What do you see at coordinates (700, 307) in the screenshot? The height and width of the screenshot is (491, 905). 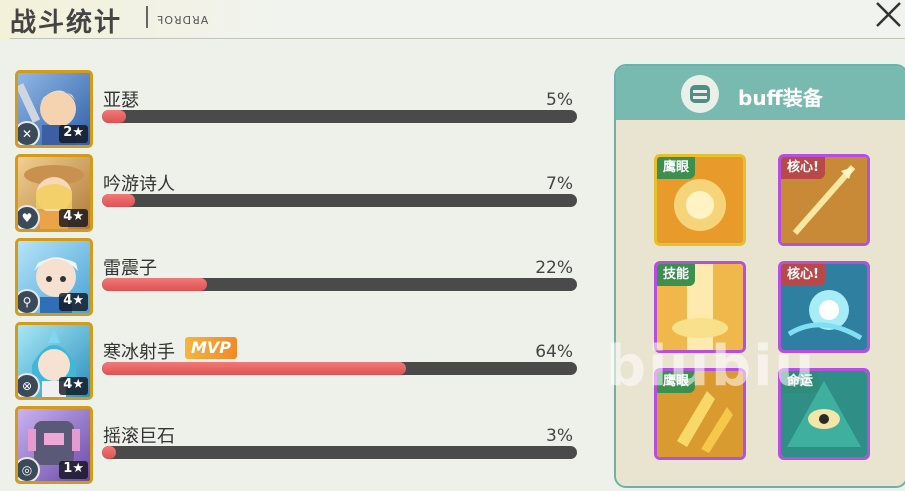 I see `buff-card: 技能` at bounding box center [700, 307].